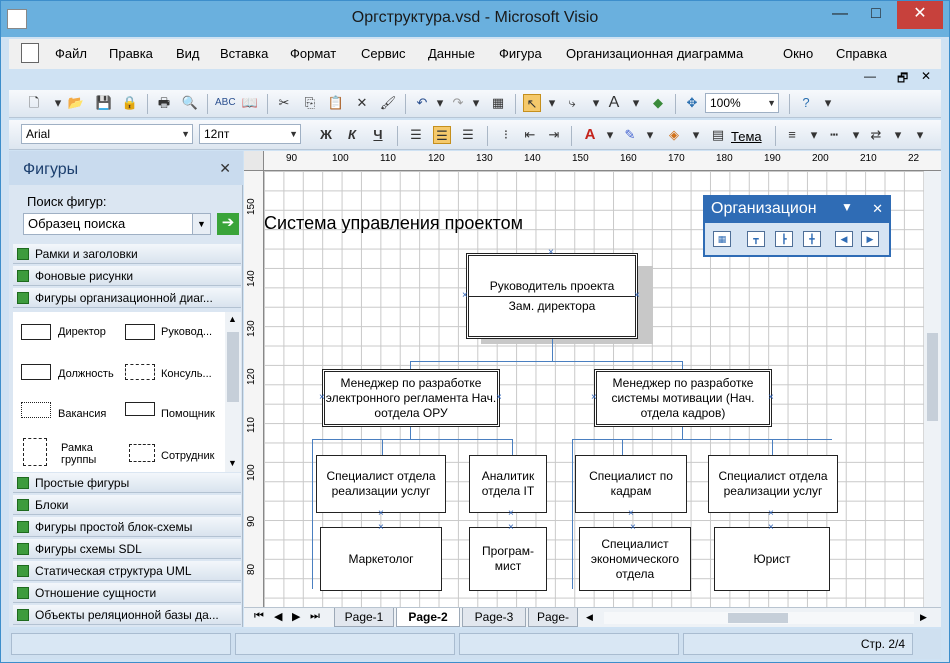  I want to click on org-box-staff: Специалист отдела реализации услуг, so click(381, 484).